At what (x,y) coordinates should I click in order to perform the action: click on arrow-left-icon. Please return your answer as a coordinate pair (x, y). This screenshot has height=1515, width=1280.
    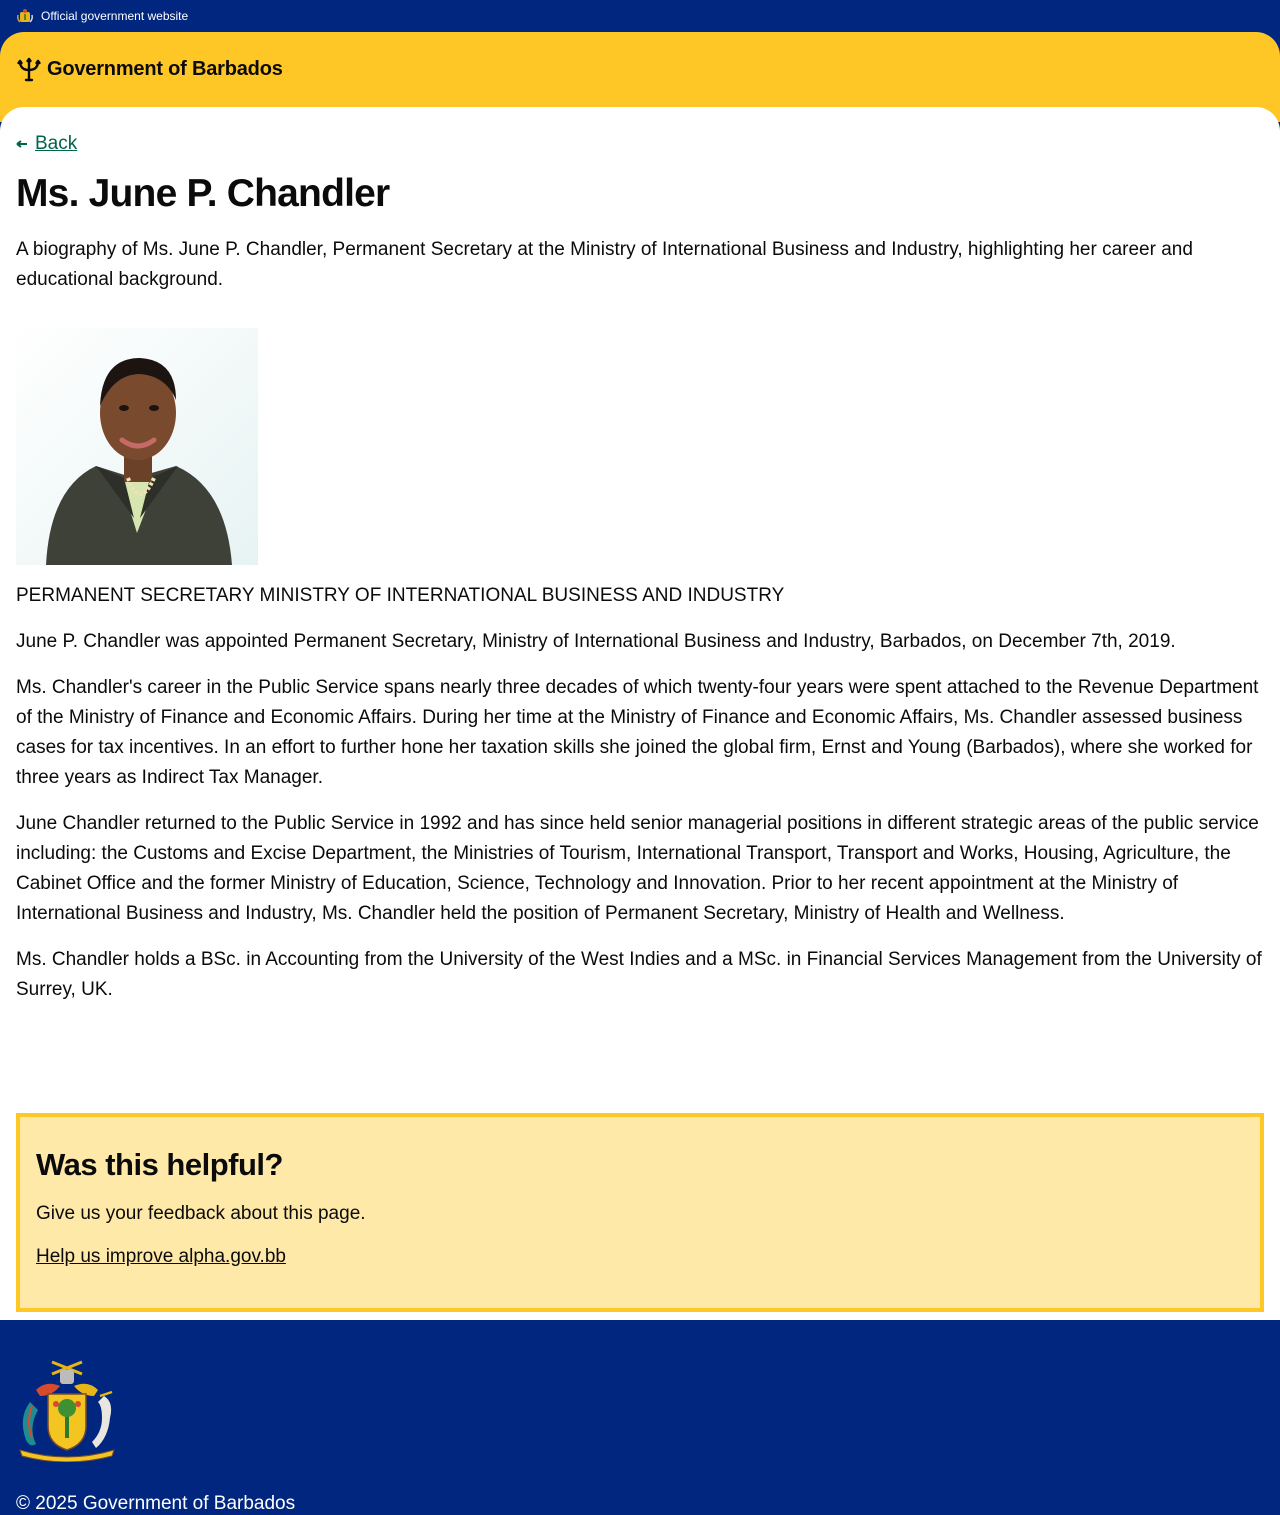
    Looking at the image, I should click on (21, 144).